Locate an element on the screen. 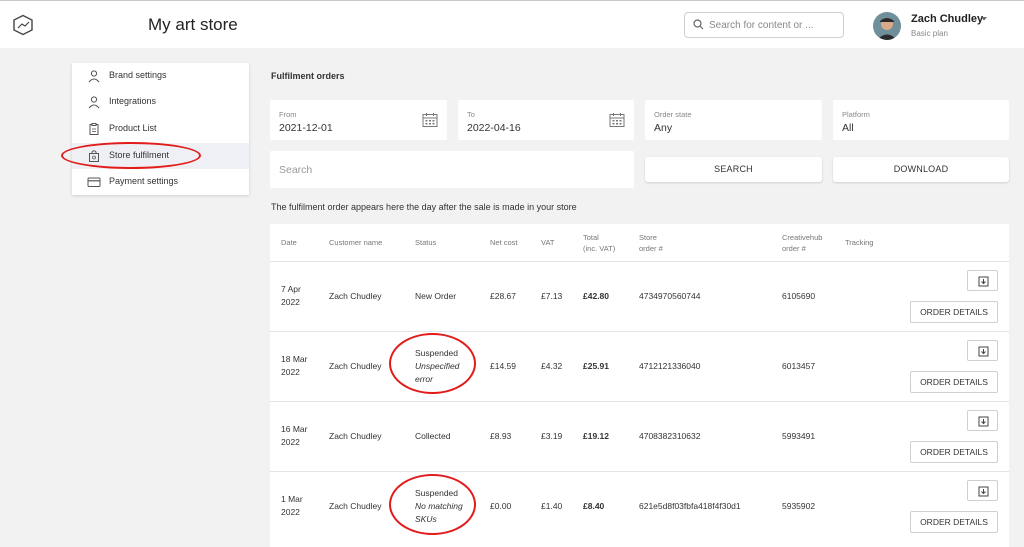 The image size is (1024, 547). global-search-input is located at coordinates (774, 25).